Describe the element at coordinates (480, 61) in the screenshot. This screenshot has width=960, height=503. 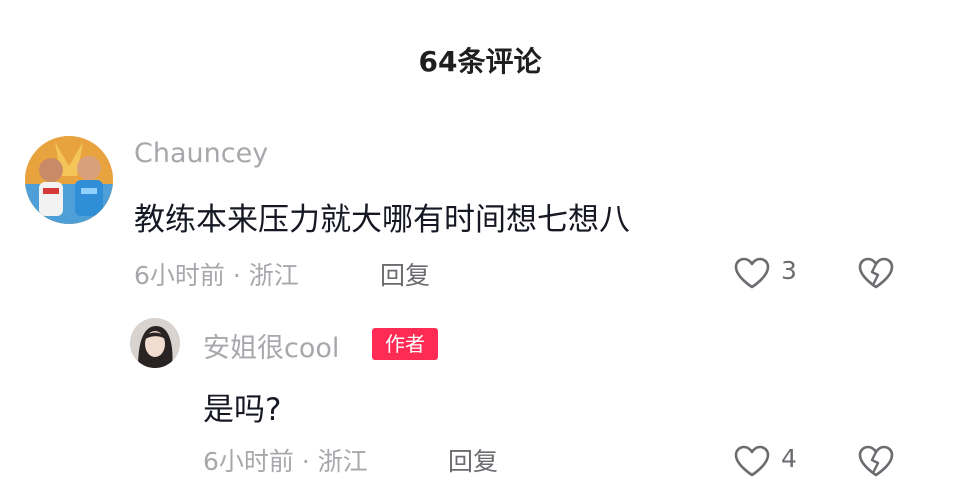
I see `comment-count-title: 64条评论` at that location.